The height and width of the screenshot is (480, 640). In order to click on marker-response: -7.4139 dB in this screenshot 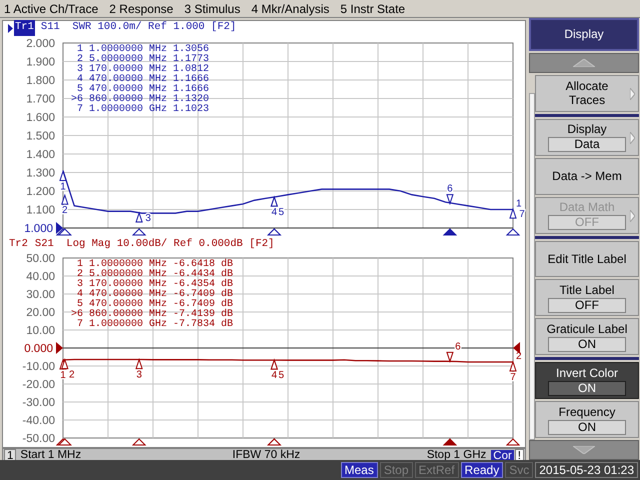, I will do `click(203, 315)`.